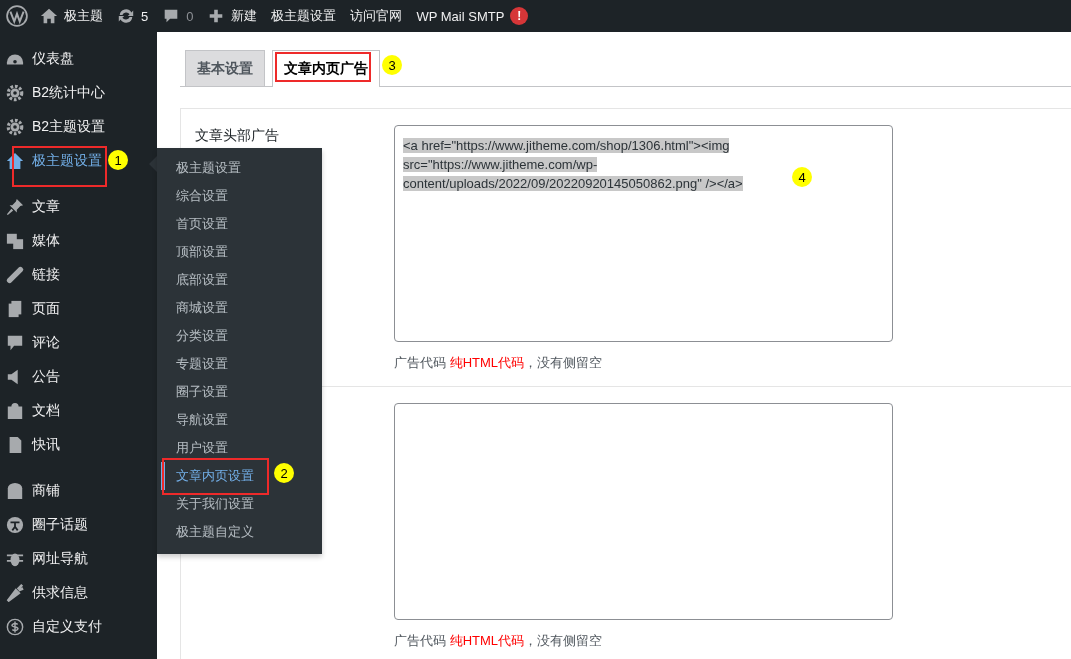  Describe the element at coordinates (118, 160) in the screenshot. I see `step-number: 1` at that location.